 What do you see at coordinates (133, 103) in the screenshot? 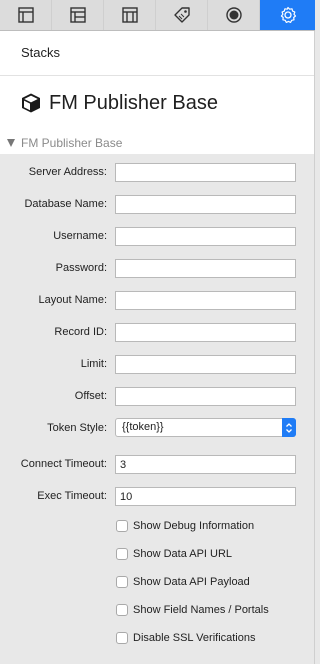
I see `plugin-title: FM Publisher Base` at bounding box center [133, 103].